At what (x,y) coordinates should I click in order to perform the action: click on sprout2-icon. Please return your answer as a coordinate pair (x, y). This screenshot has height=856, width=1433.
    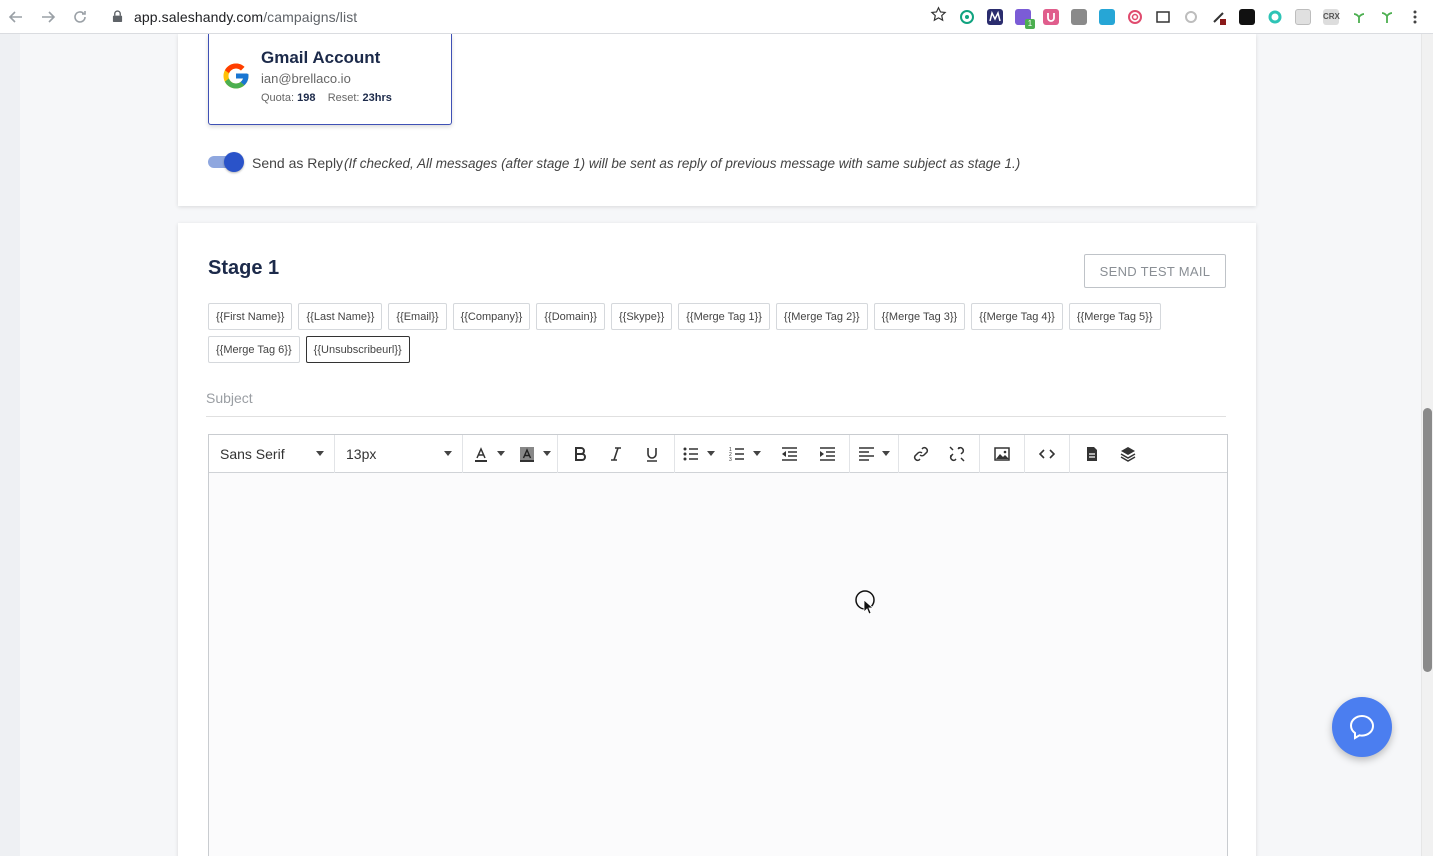
    Looking at the image, I should click on (1387, 17).